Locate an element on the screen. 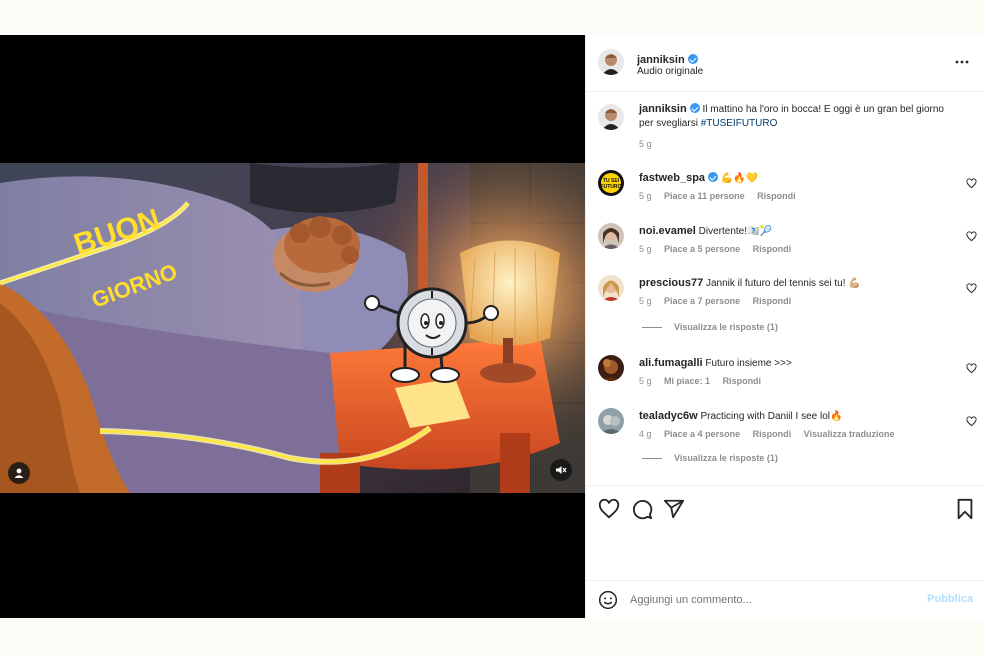 The image size is (984, 656). comment-likes: Mi piace: 1 is located at coordinates (687, 381).